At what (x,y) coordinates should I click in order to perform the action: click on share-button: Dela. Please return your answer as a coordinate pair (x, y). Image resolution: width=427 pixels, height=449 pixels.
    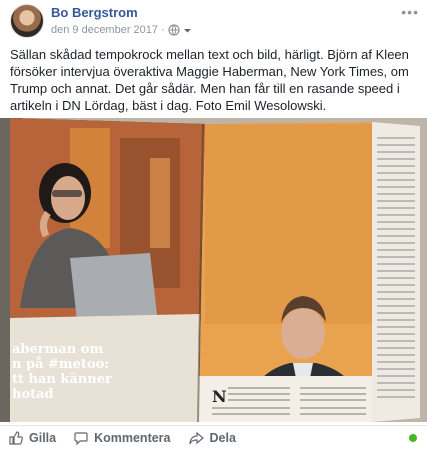
    Looking at the image, I should click on (212, 437).